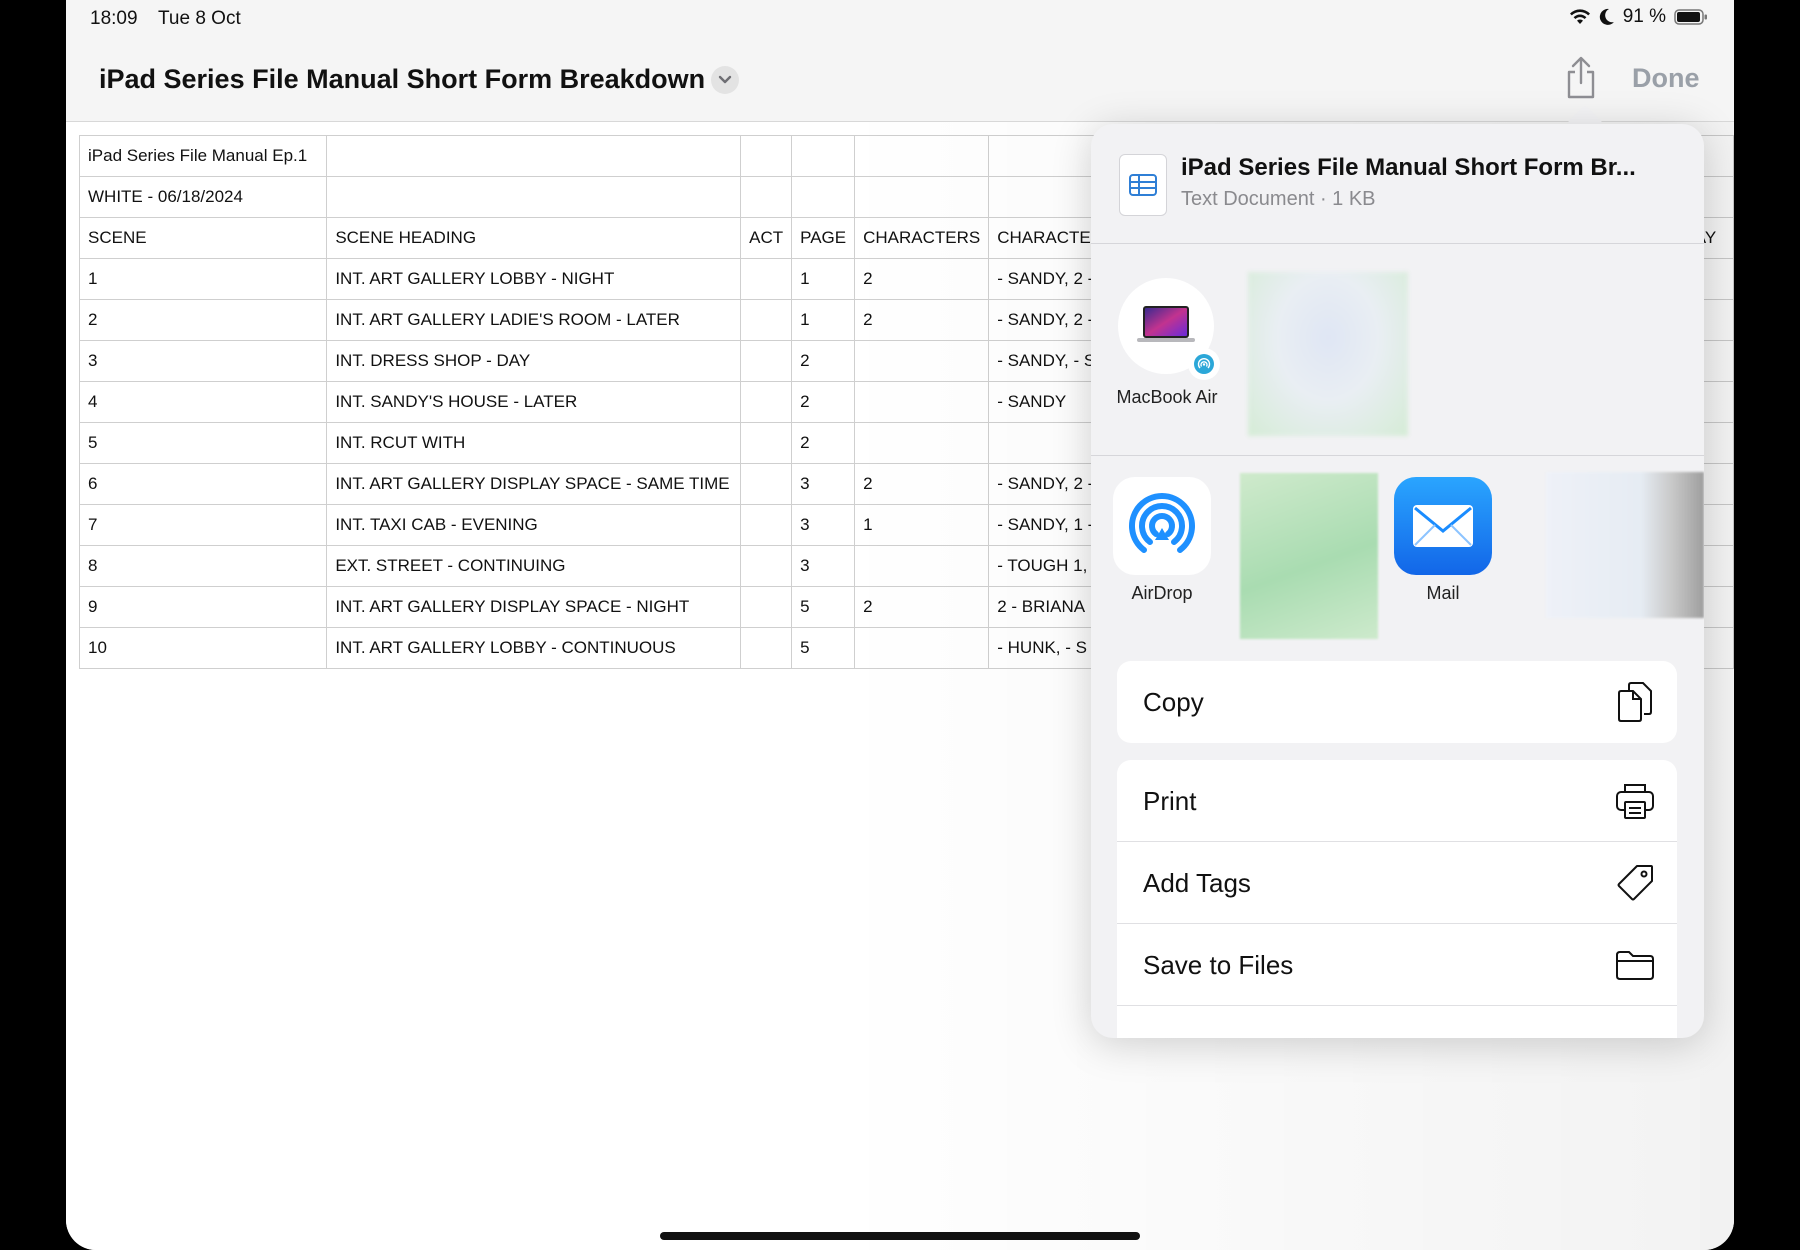 This screenshot has width=1800, height=1250. Describe the element at coordinates (1635, 801) in the screenshot. I see `printer-icon` at that location.